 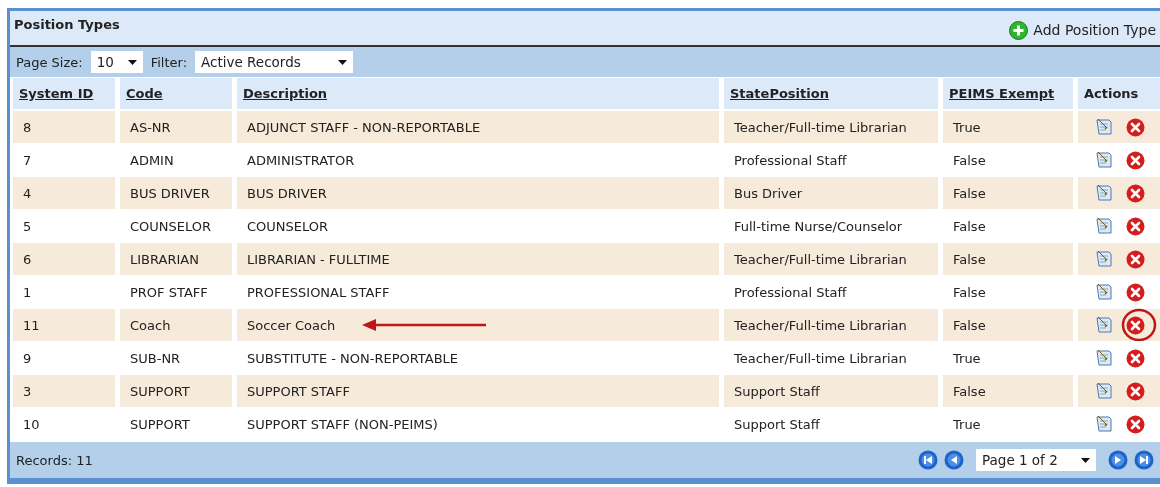 What do you see at coordinates (27, 292) in the screenshot?
I see `table-cell: 1` at bounding box center [27, 292].